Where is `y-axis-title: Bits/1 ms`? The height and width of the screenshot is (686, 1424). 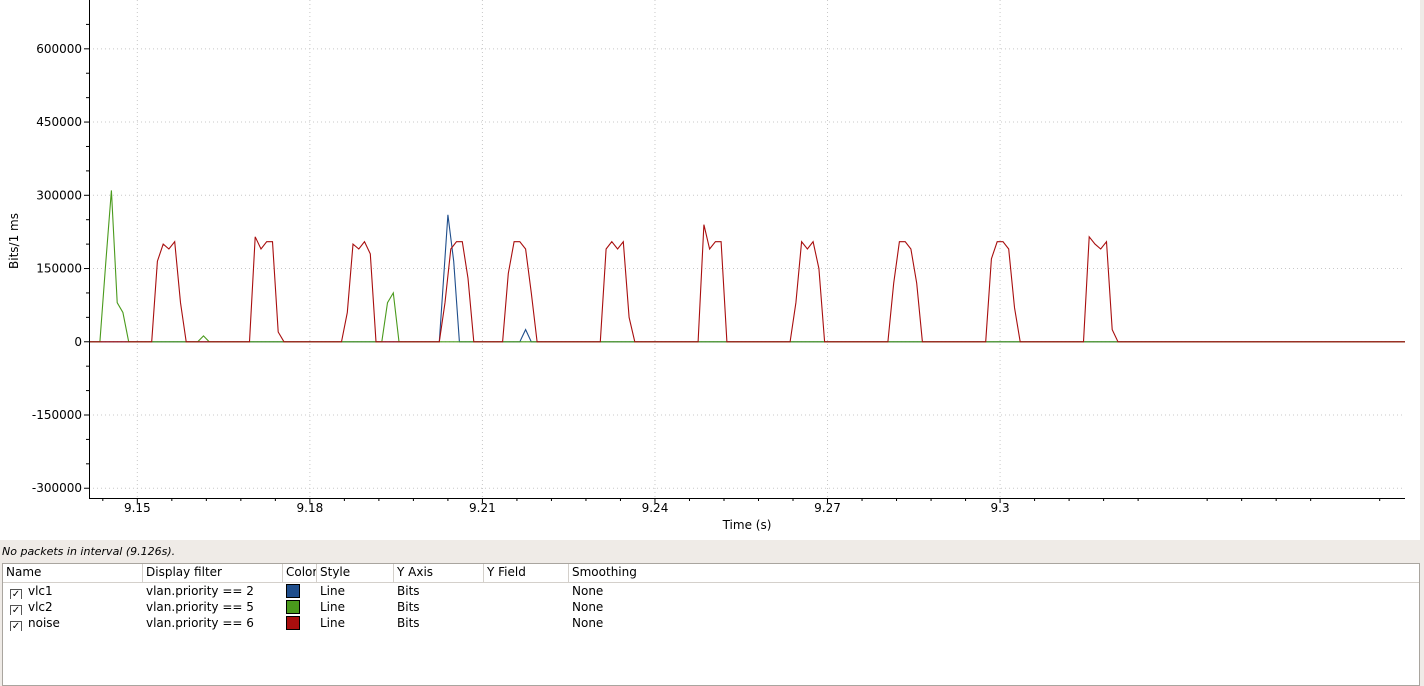 y-axis-title: Bits/1 ms is located at coordinates (14, 241).